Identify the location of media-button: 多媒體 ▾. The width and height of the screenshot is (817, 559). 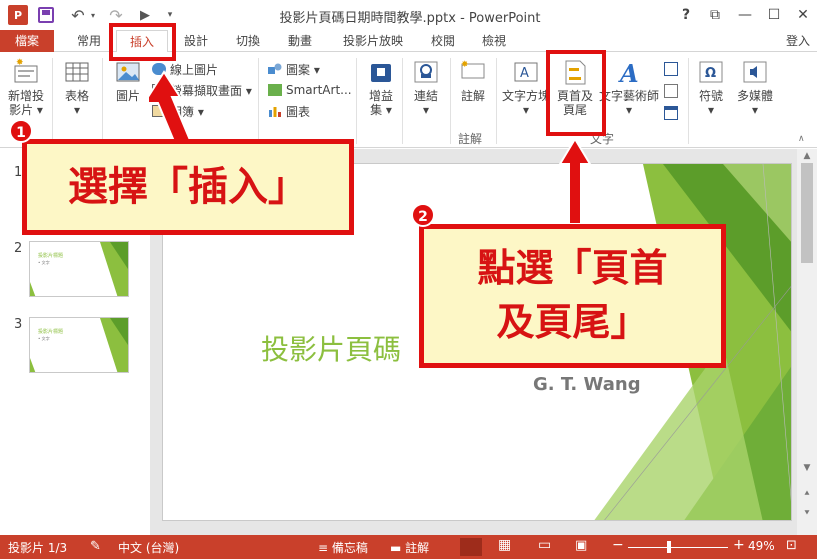
(755, 87).